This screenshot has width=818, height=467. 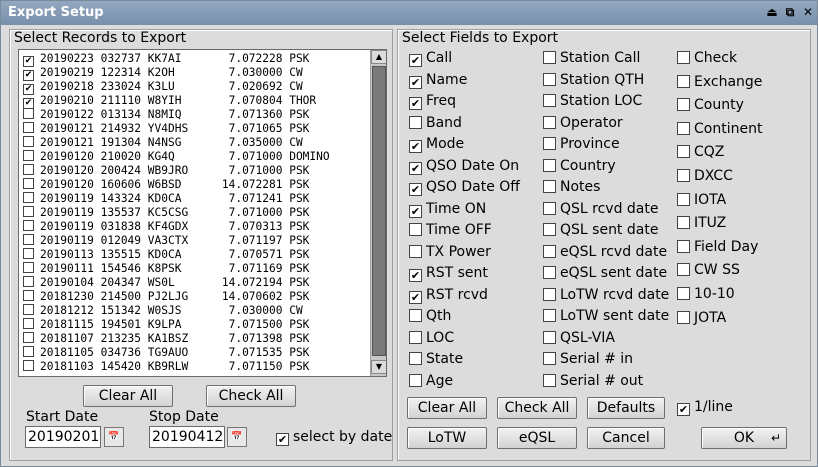 What do you see at coordinates (63, 437) in the screenshot?
I see `start-date-input: 20190201` at bounding box center [63, 437].